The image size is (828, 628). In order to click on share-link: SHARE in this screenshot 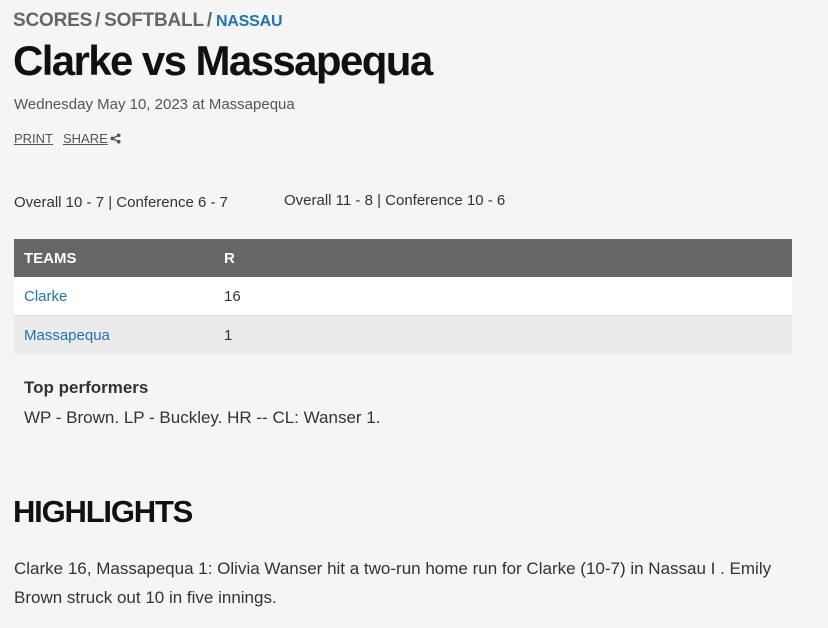, I will do `click(92, 138)`.